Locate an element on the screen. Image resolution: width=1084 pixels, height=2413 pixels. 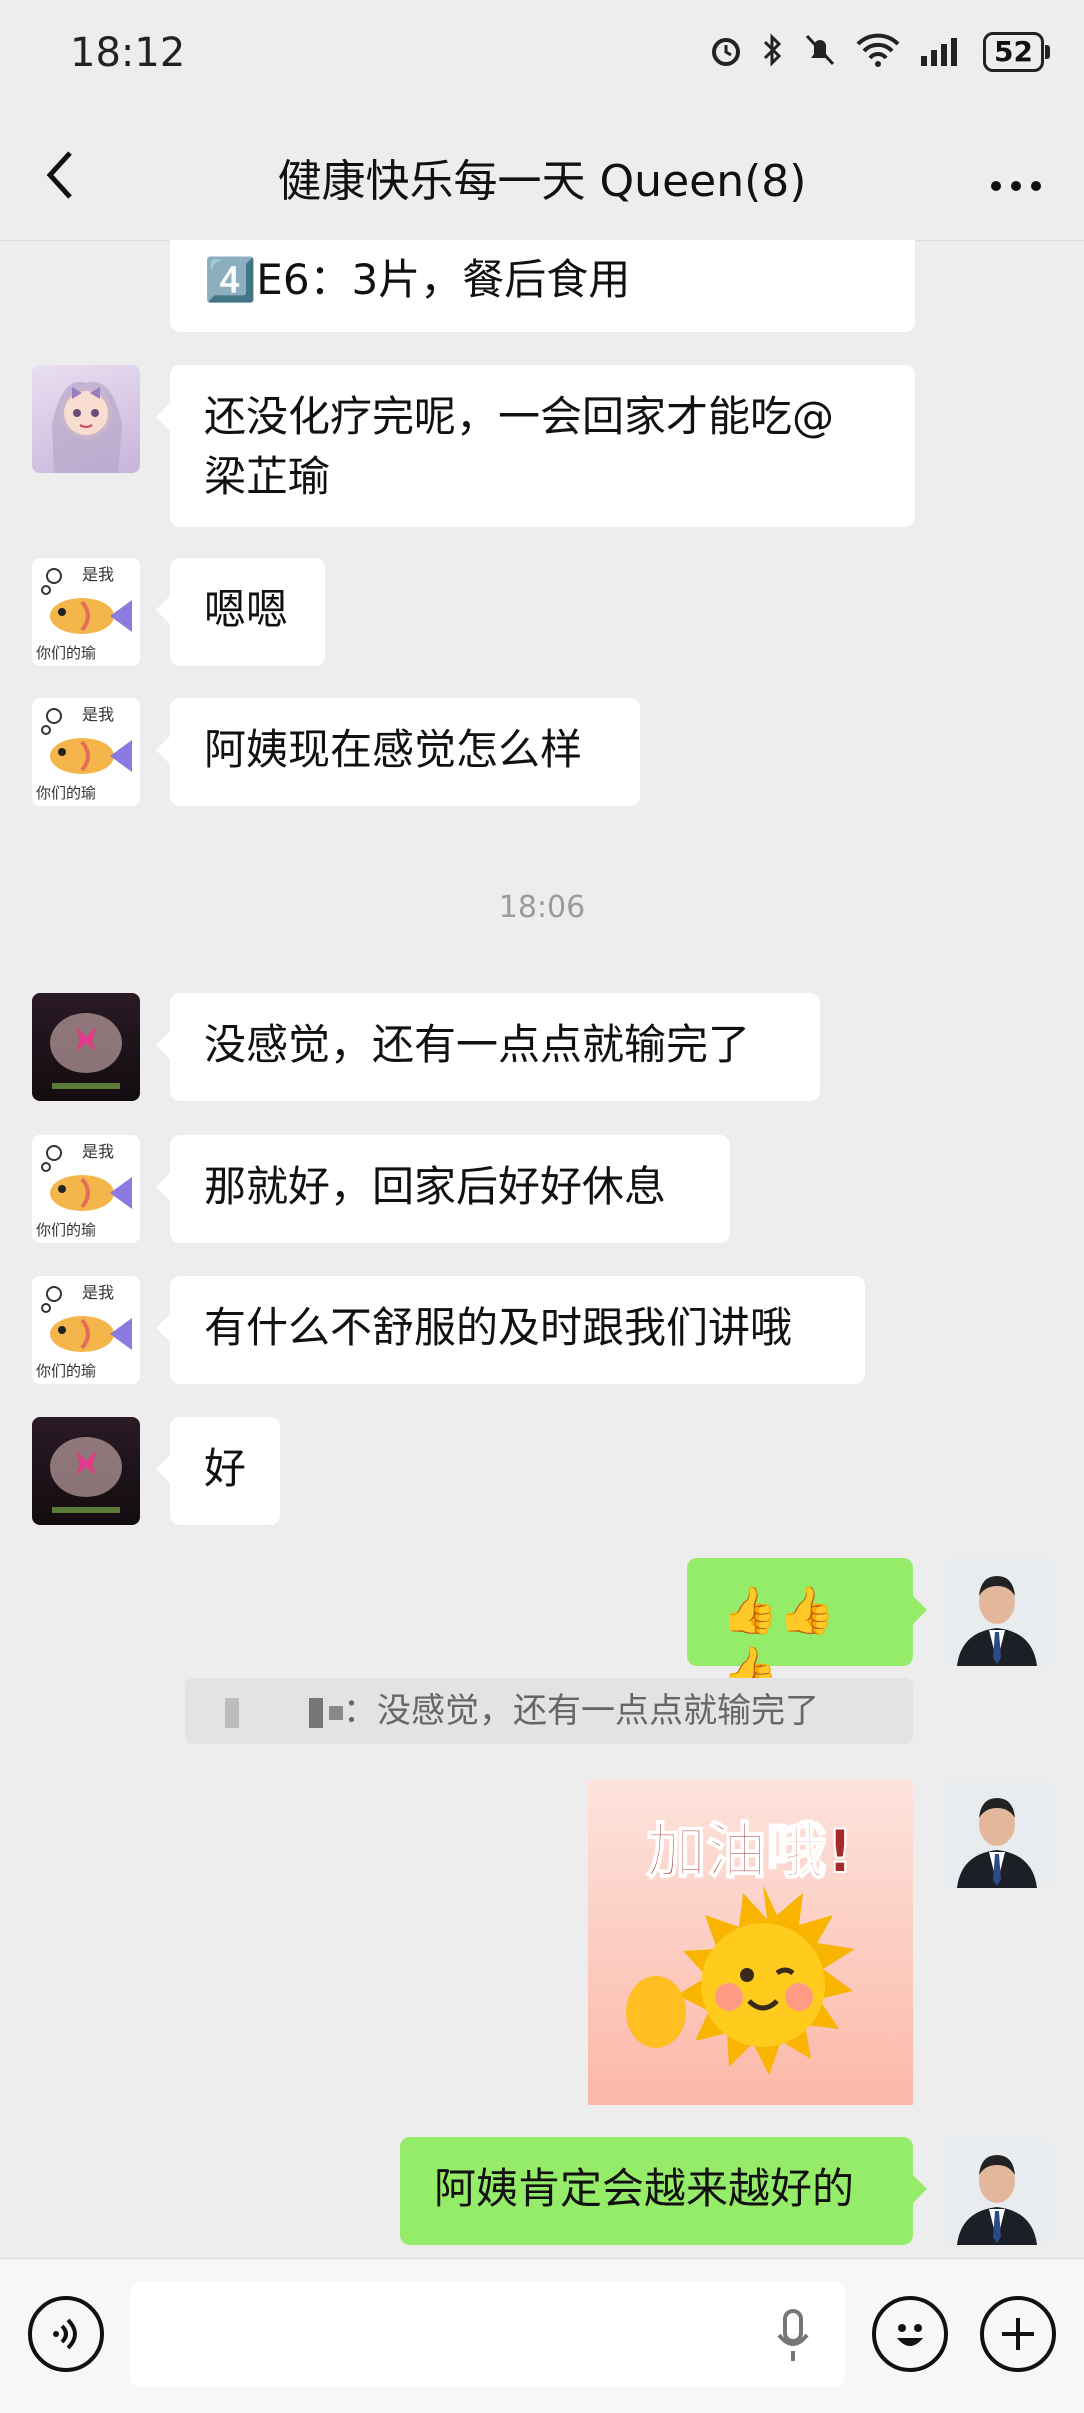
message-text: 没感觉，还有一点点就输完了 is located at coordinates (477, 1044).